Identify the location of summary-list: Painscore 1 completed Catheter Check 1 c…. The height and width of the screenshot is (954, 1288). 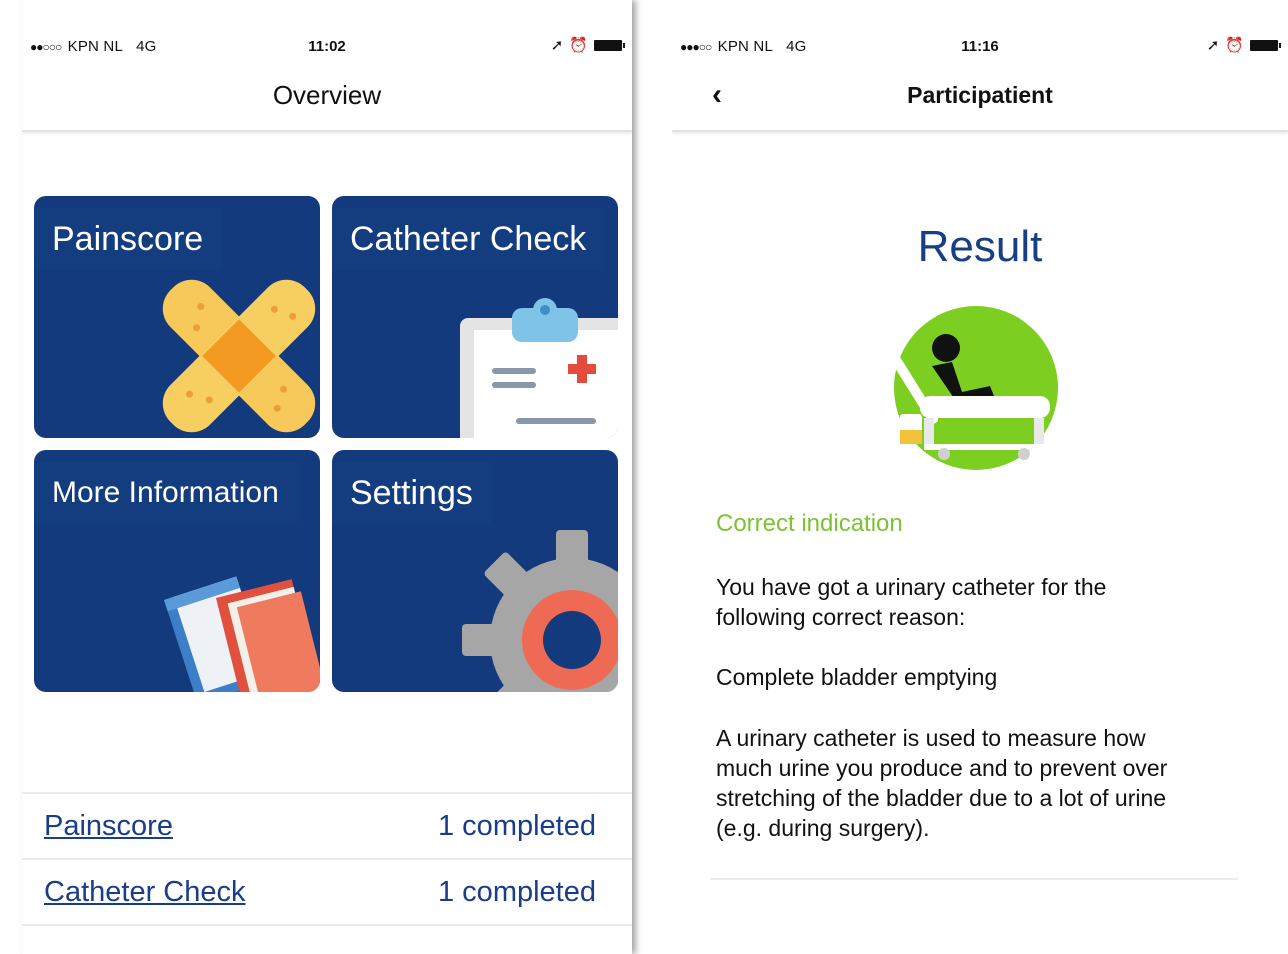
(327, 859).